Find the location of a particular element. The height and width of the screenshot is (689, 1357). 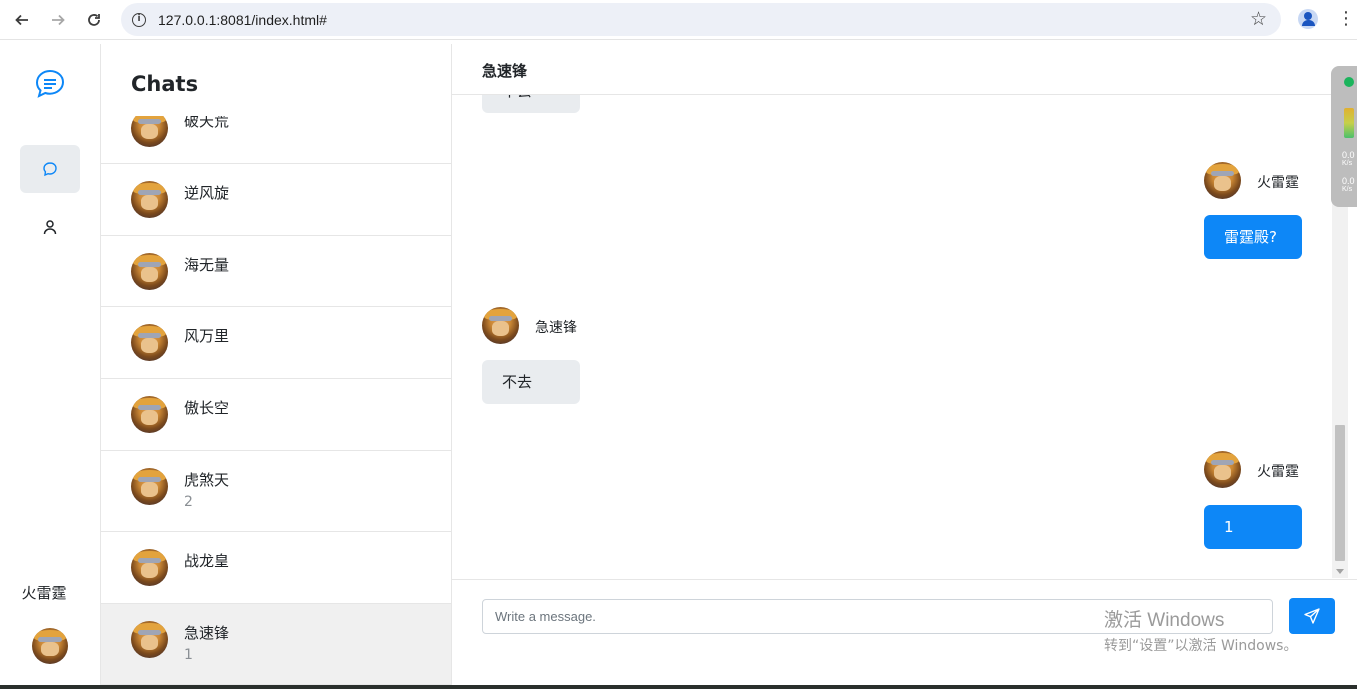

nav-contacts-button is located at coordinates (50, 227).